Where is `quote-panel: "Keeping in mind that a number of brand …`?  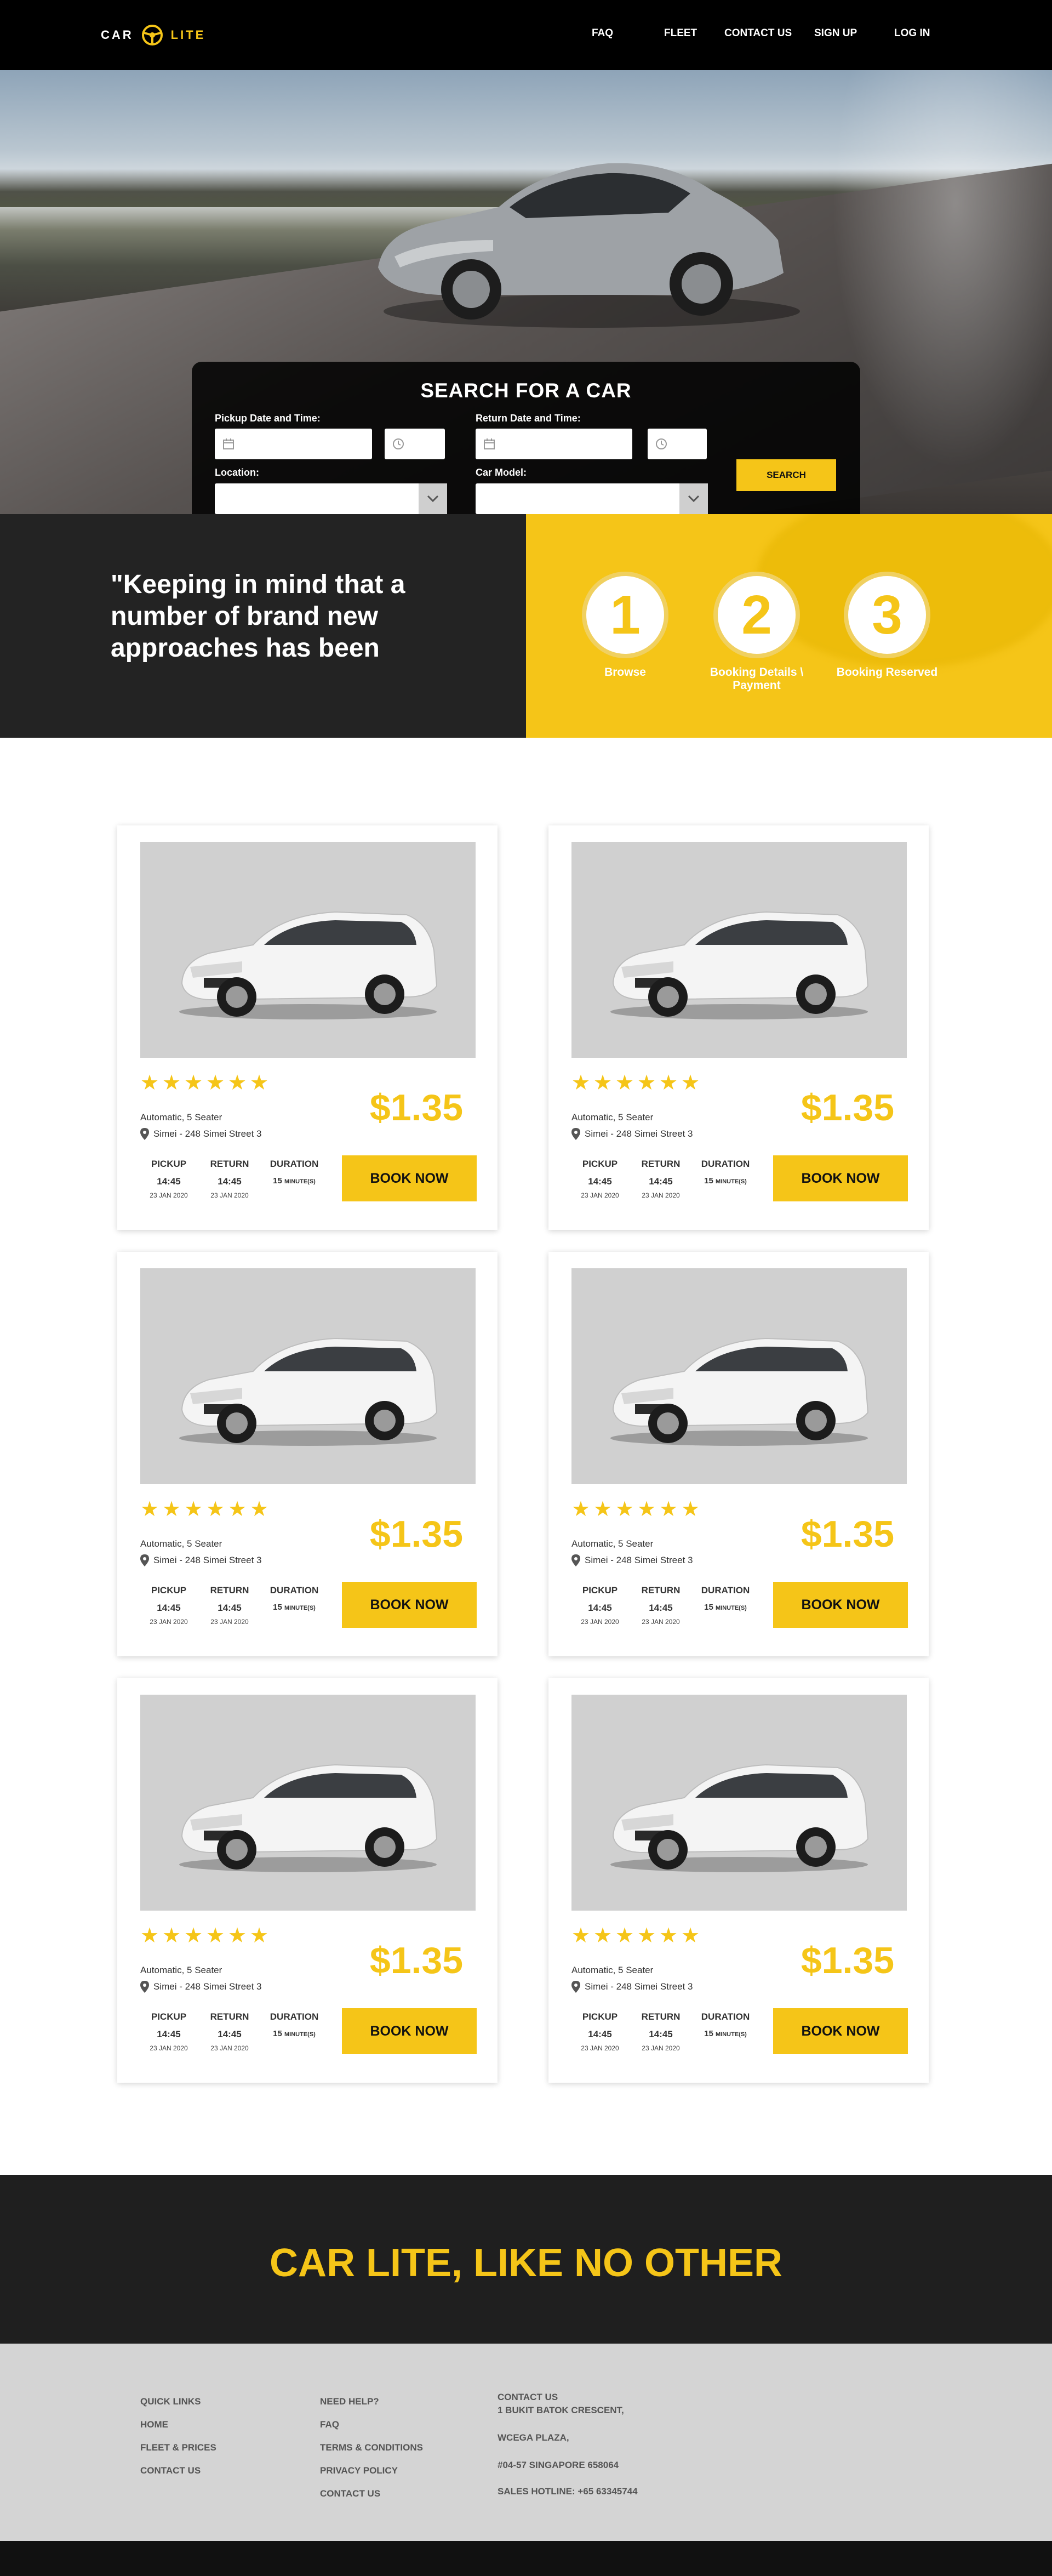 quote-panel: "Keeping in mind that a number of brand … is located at coordinates (263, 626).